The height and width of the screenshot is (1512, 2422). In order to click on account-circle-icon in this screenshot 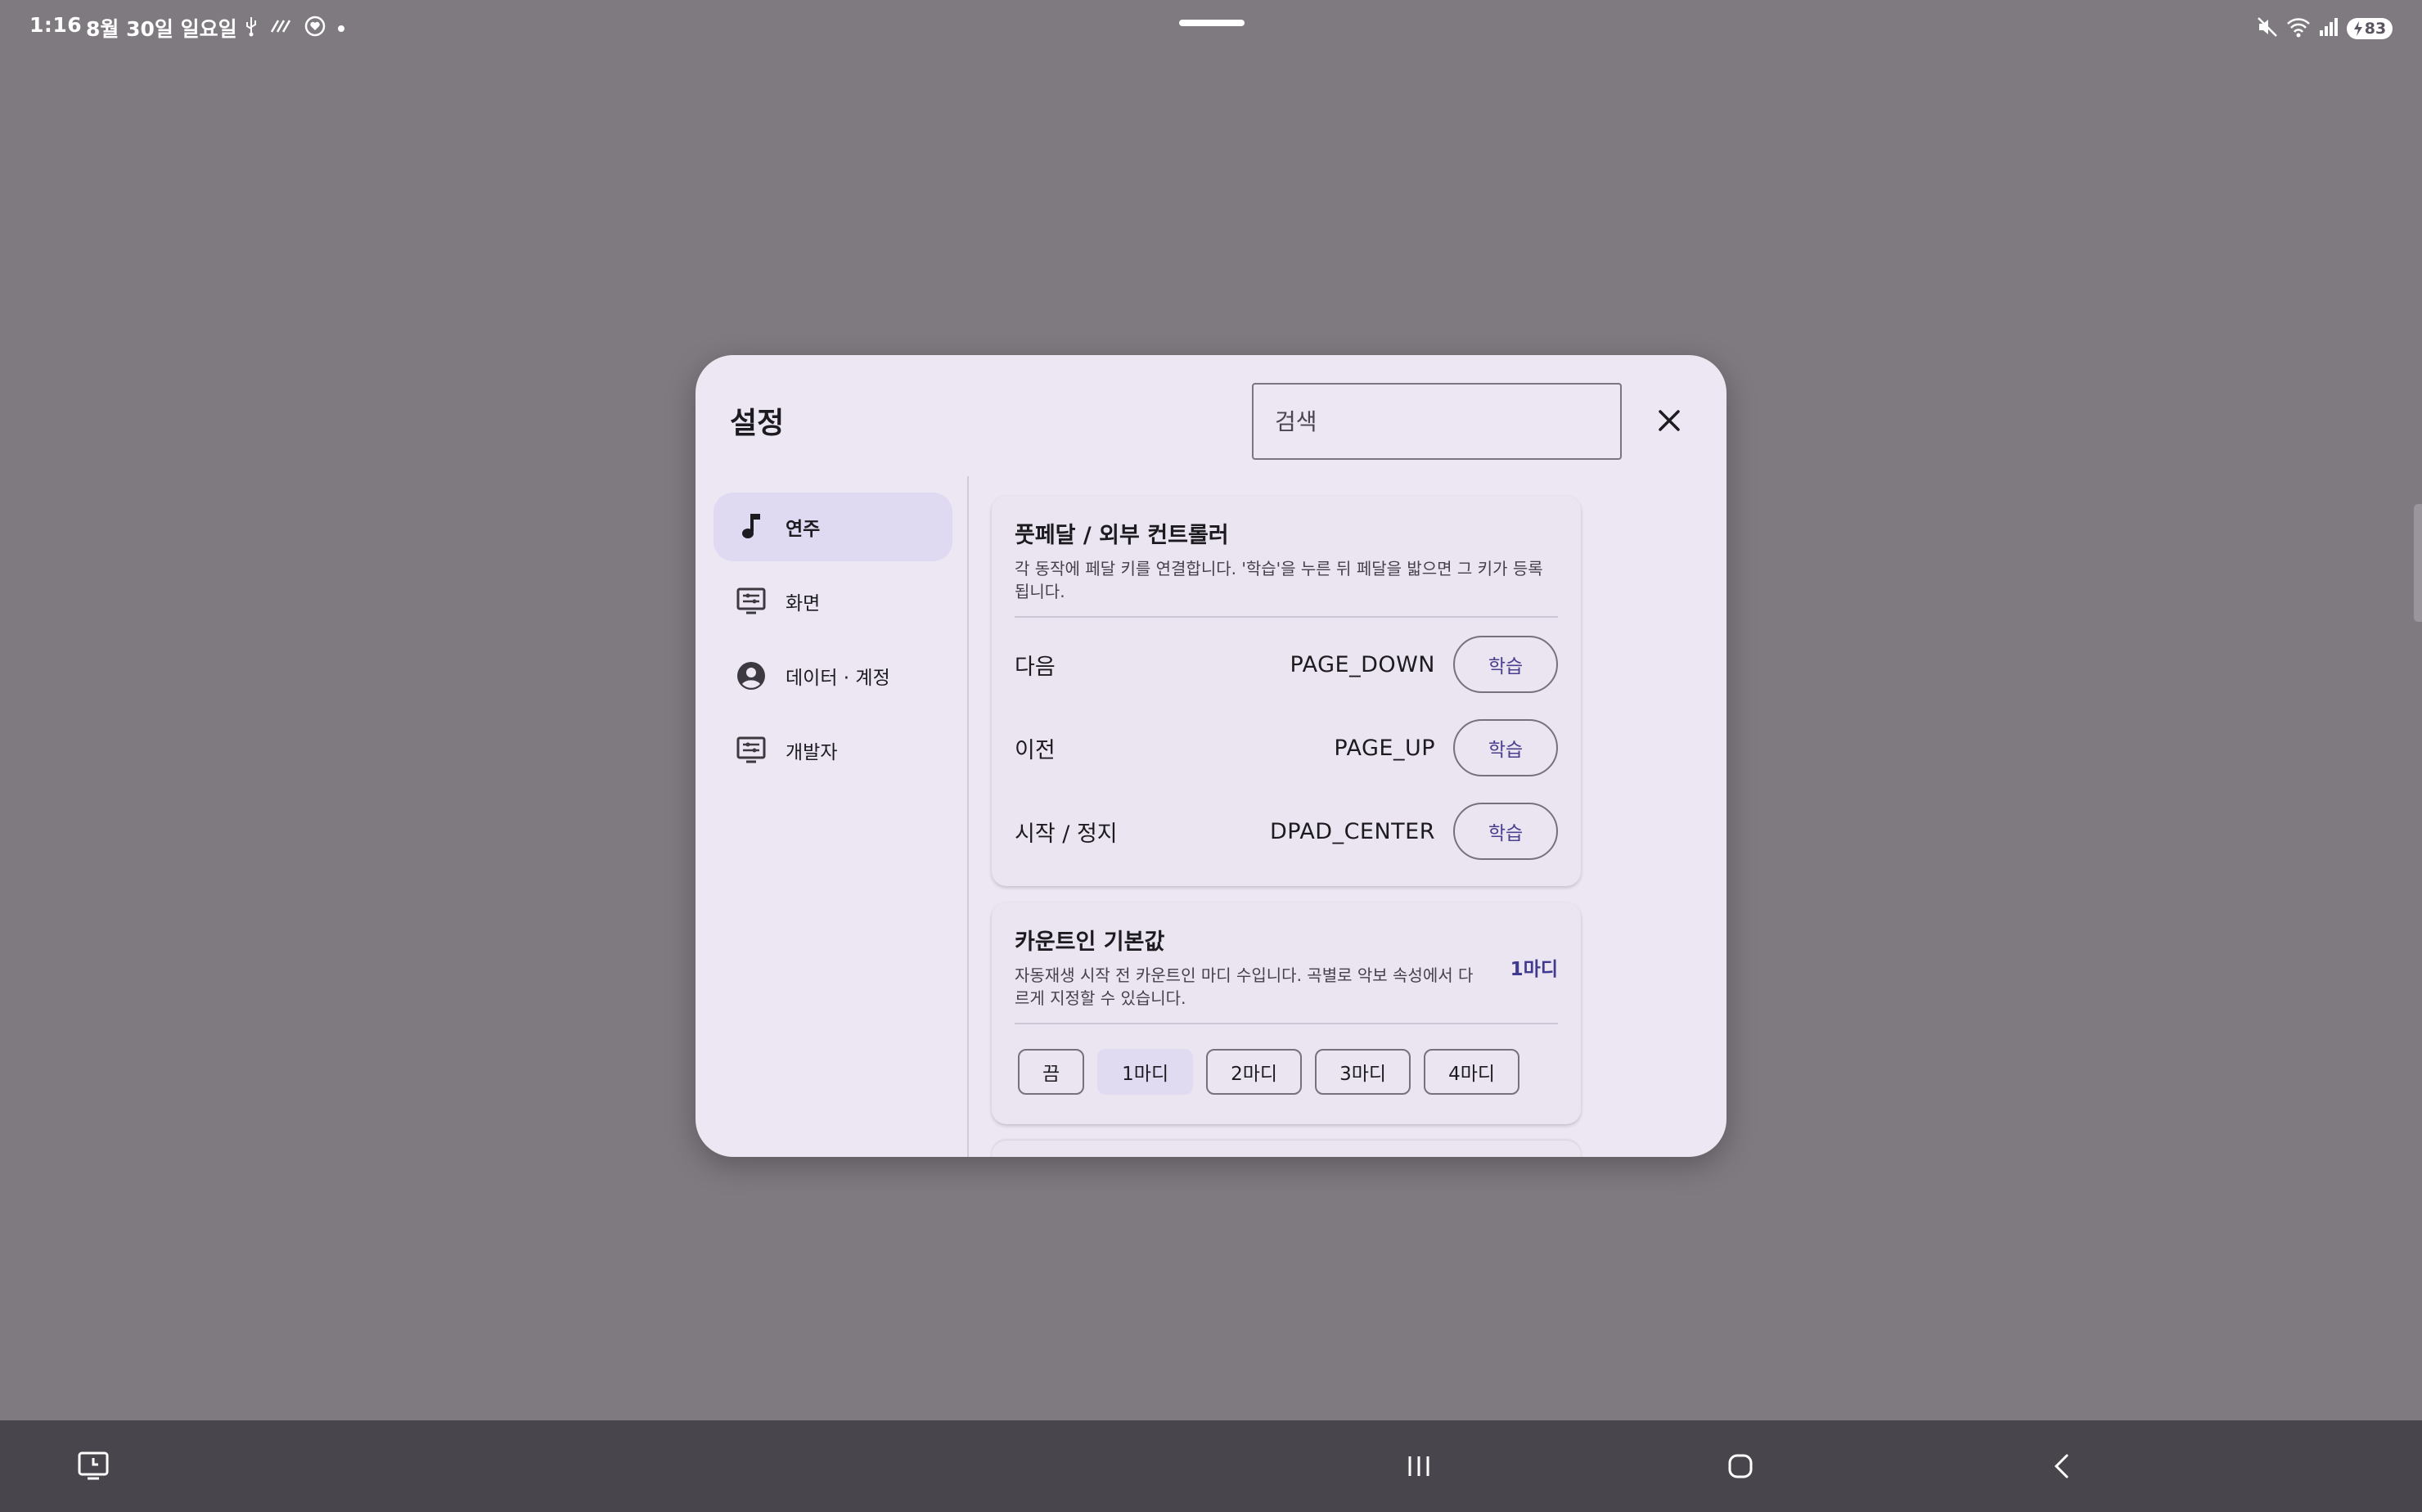, I will do `click(751, 676)`.